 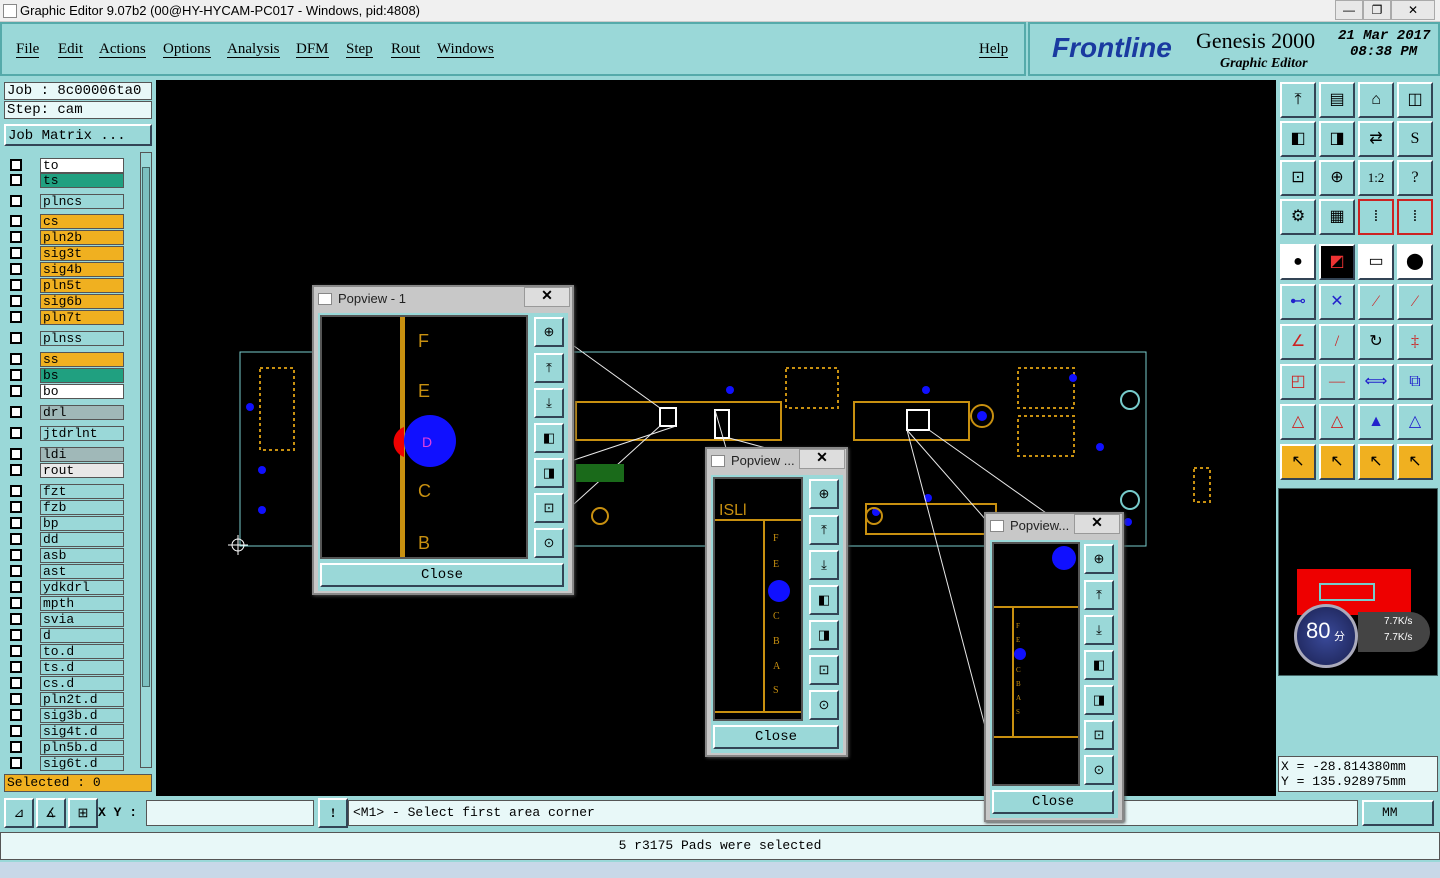 What do you see at coordinates (66, 651) in the screenshot?
I see `layer-row: to.d` at bounding box center [66, 651].